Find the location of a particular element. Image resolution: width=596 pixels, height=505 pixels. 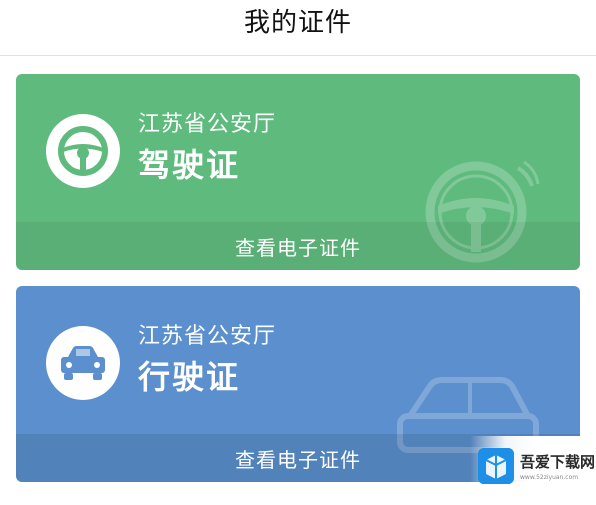

site-logo-text: 吾爱下载网 www.52ziyuan.com is located at coordinates (557, 466).